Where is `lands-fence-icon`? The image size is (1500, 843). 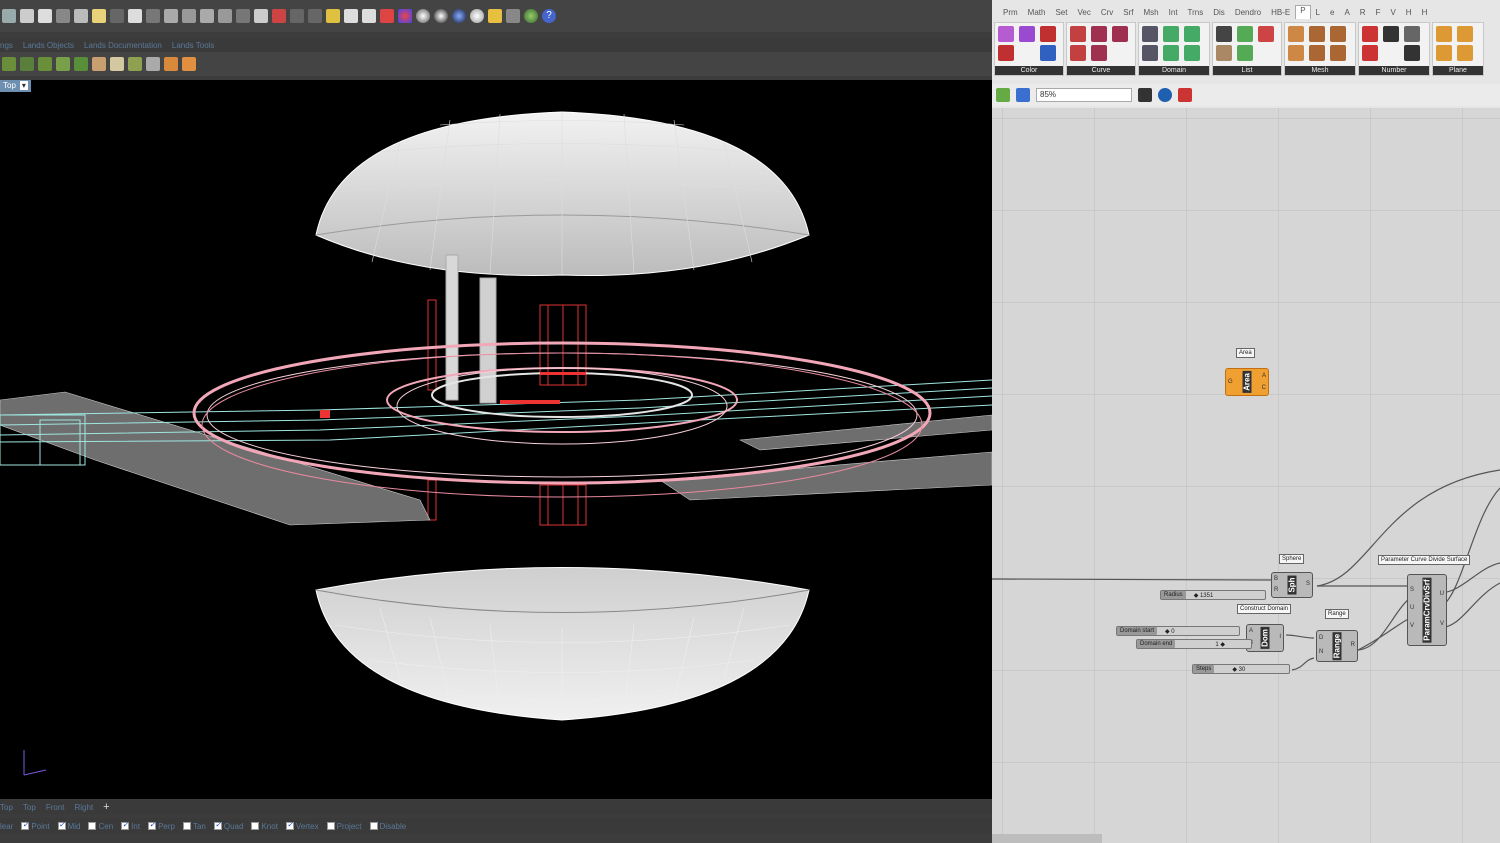
lands-fence-icon is located at coordinates (99, 64).